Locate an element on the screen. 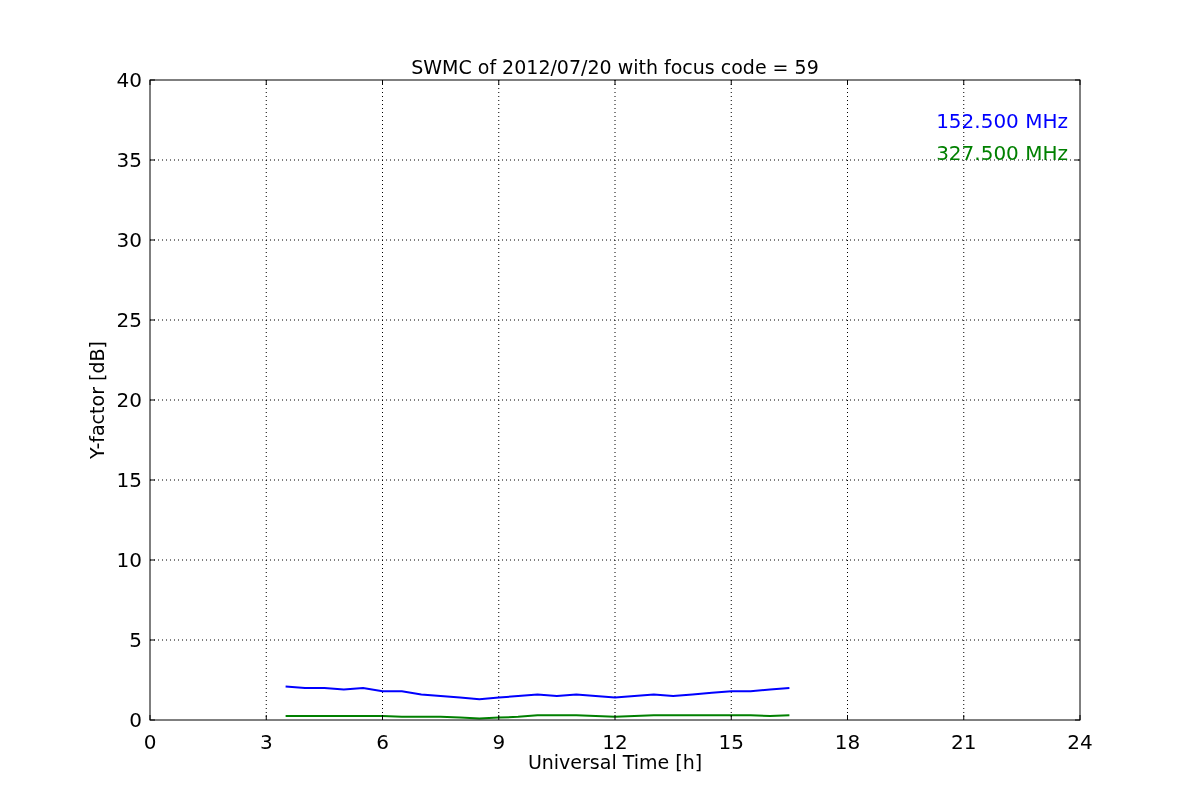 Image resolution: width=1200 pixels, height=800 pixels. y-tick-label: 35 is located at coordinates (129, 160).